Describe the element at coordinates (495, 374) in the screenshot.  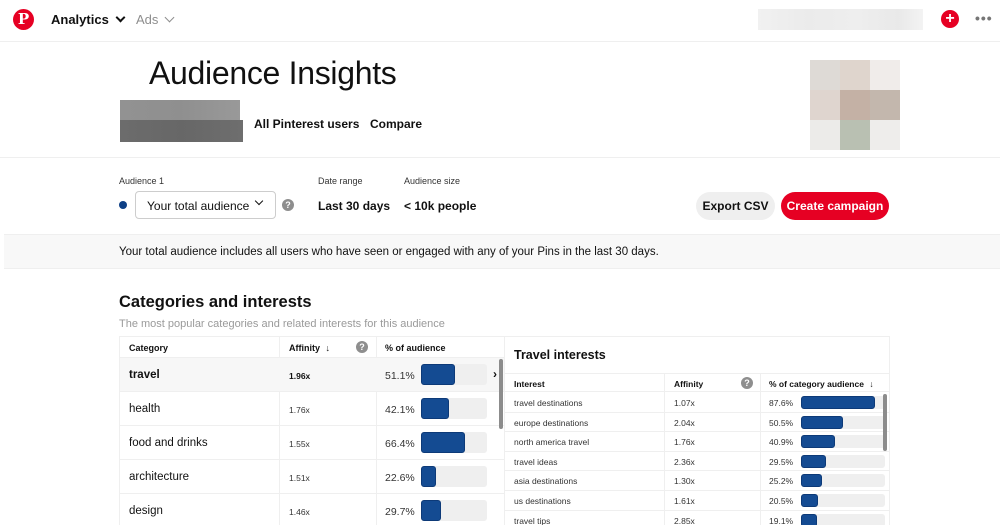
I see `chevron-right-icon: ›` at that location.